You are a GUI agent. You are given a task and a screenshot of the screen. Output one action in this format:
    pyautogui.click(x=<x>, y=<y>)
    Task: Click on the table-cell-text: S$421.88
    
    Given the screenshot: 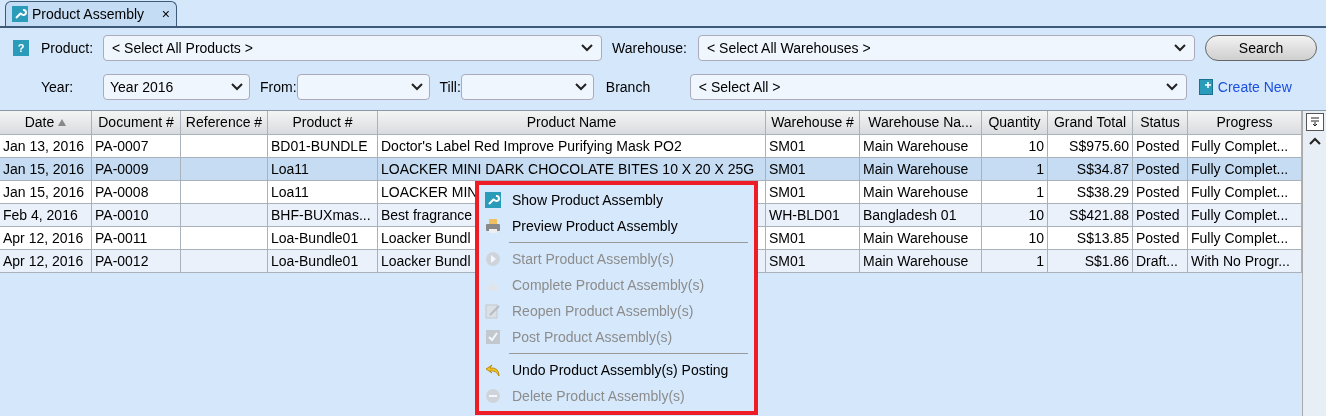 What is the action you would take?
    pyautogui.click(x=1099, y=215)
    